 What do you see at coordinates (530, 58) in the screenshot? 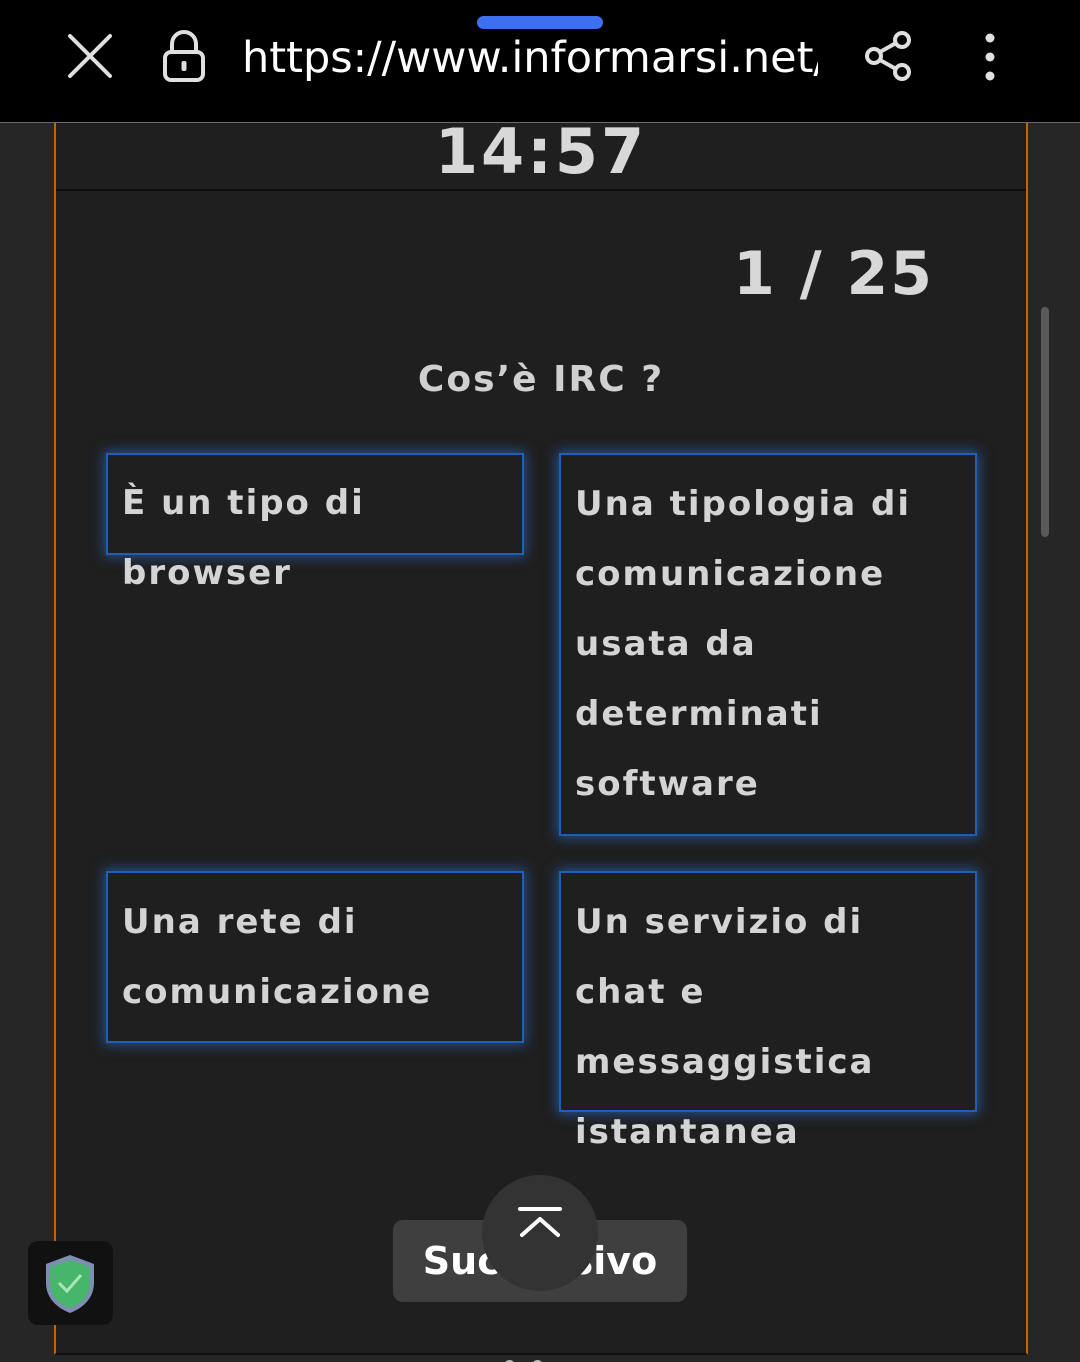
I see `address-bar: https://www.informarsi.net/t` at bounding box center [530, 58].